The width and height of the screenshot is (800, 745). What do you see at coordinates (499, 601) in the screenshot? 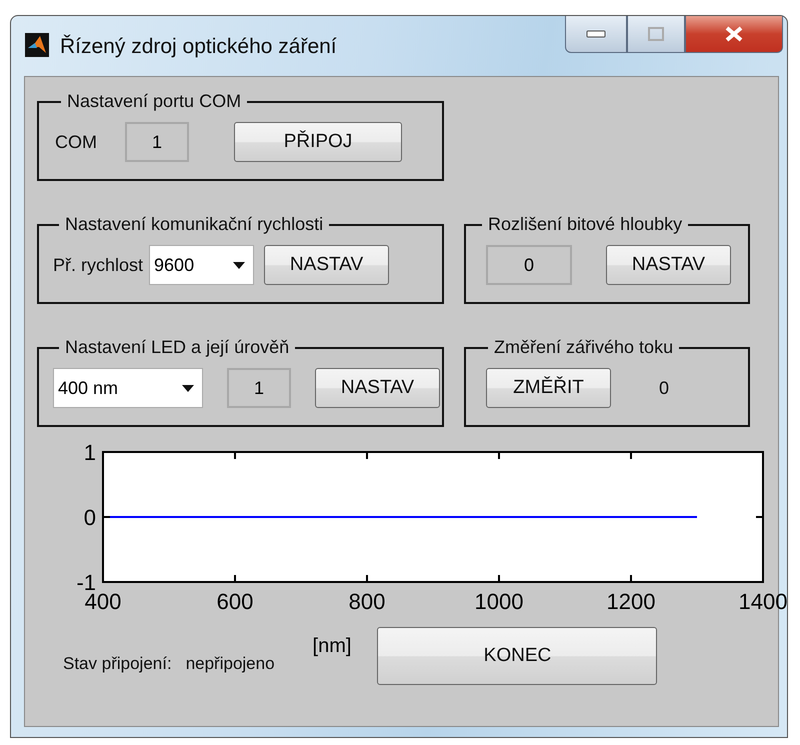
I see `x-tick-label: 1000` at bounding box center [499, 601].